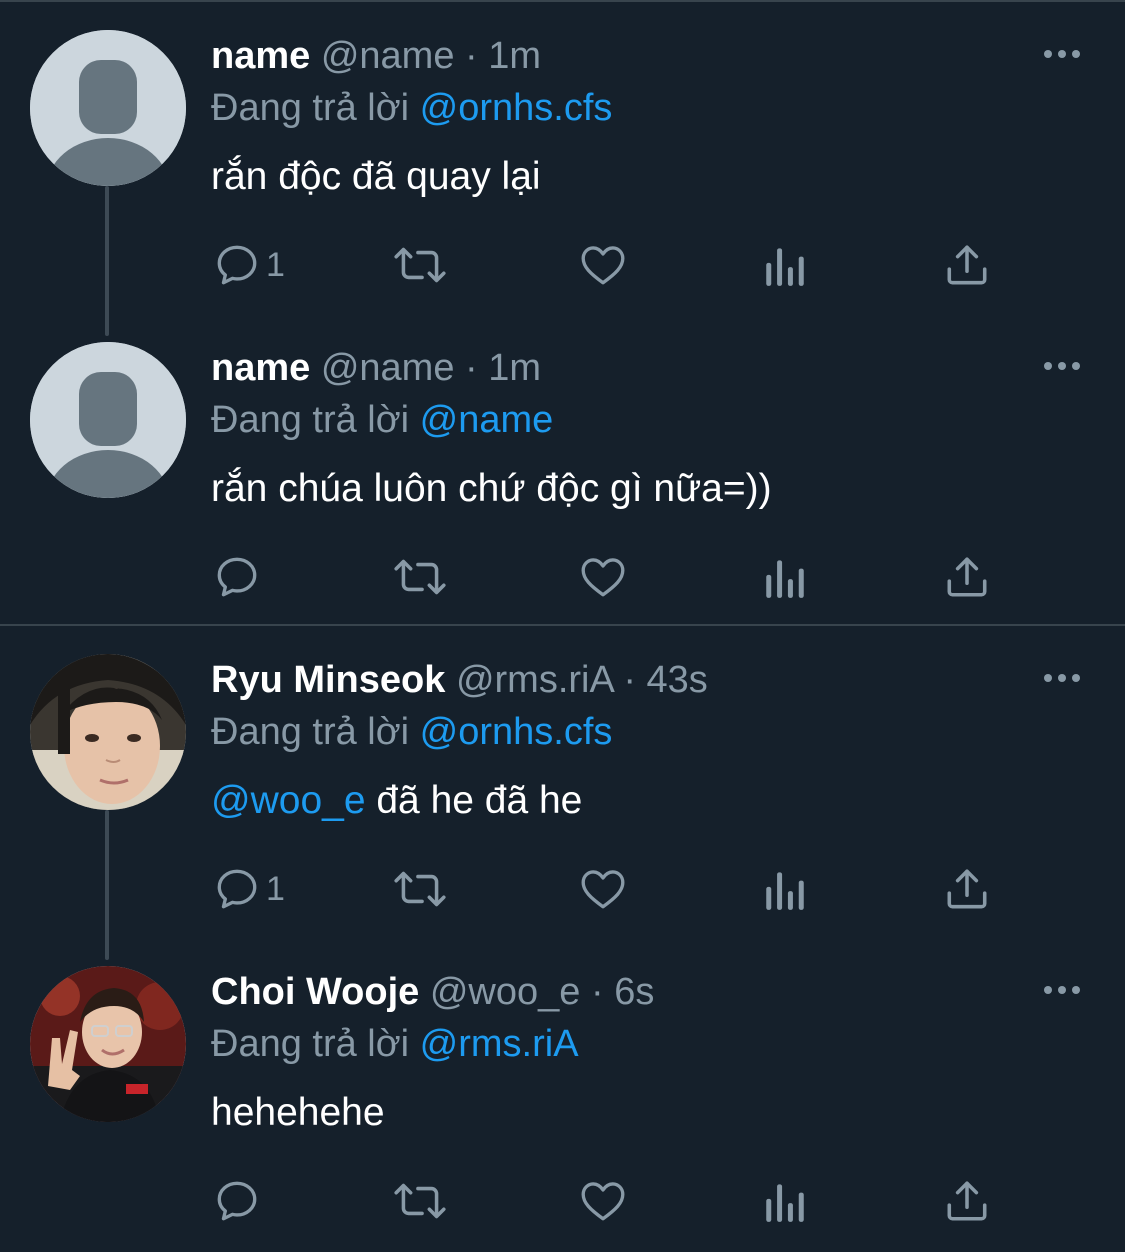 Image resolution: width=1125 pixels, height=1252 pixels. What do you see at coordinates (328, 680) in the screenshot?
I see `display-name: Ryu Minseok` at bounding box center [328, 680].